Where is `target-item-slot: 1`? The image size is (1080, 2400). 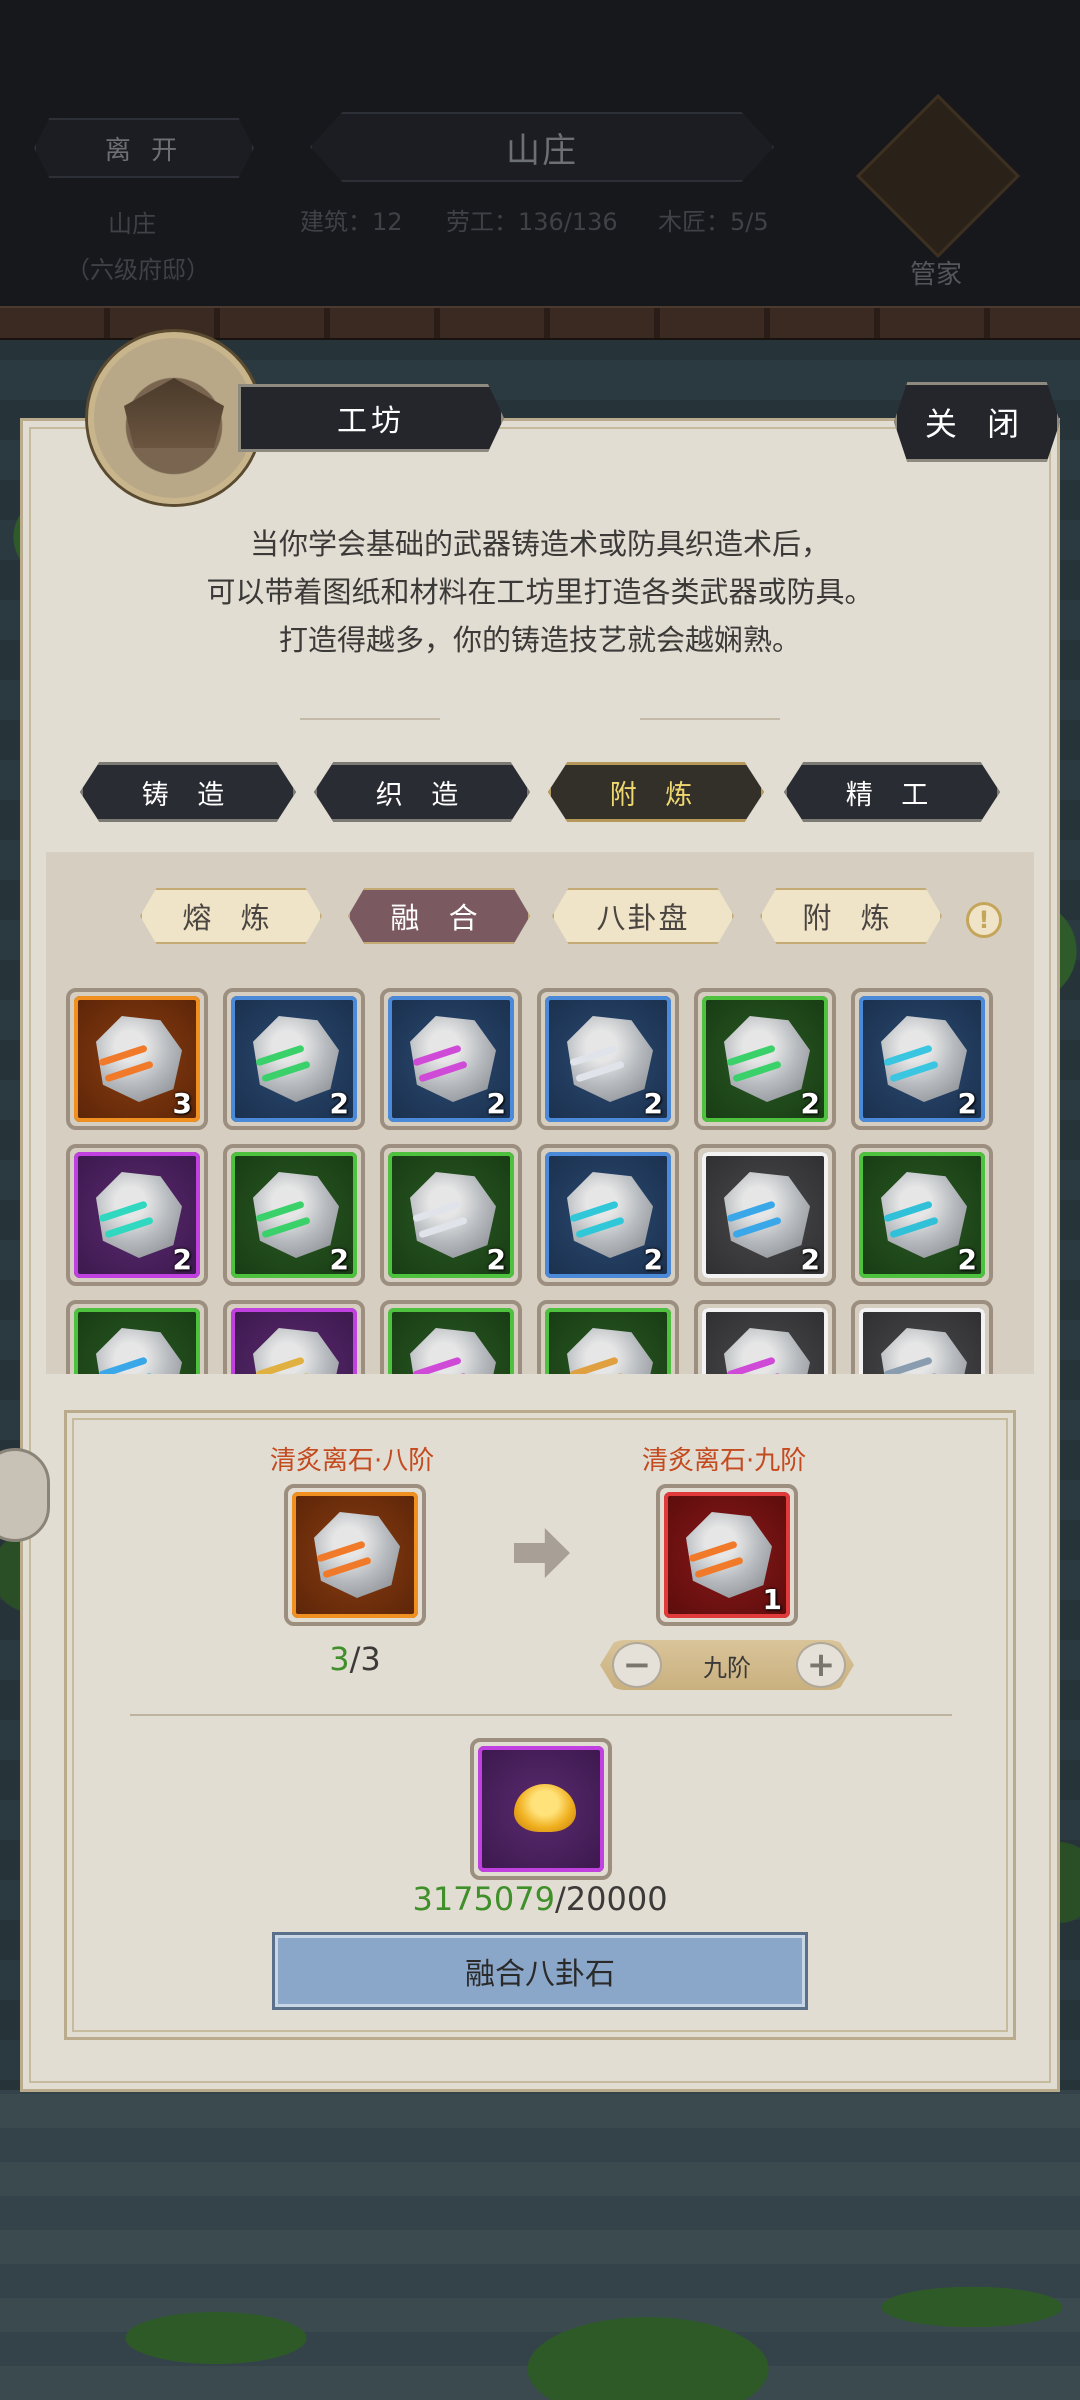
target-item-slot: 1 is located at coordinates (727, 1555).